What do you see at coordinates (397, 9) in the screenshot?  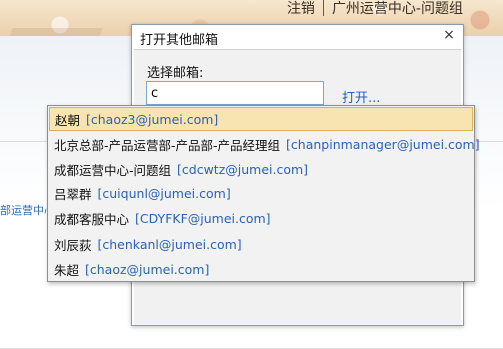 I see `current-mailbox-label: 广州运营中心-问题组` at bounding box center [397, 9].